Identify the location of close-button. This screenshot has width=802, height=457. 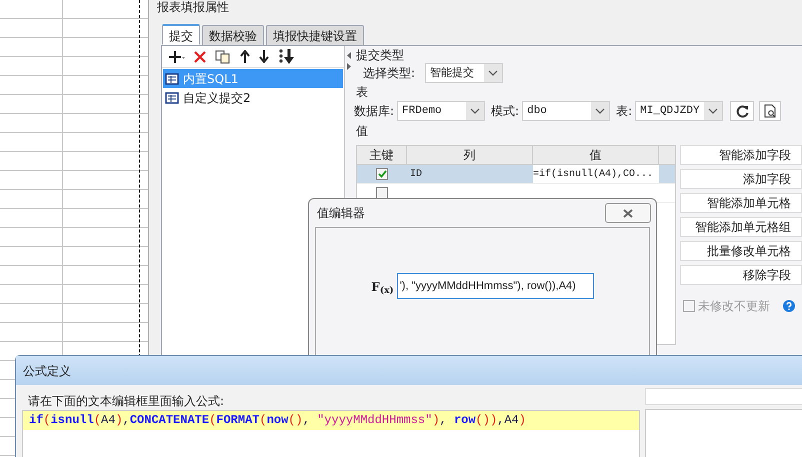
(628, 213).